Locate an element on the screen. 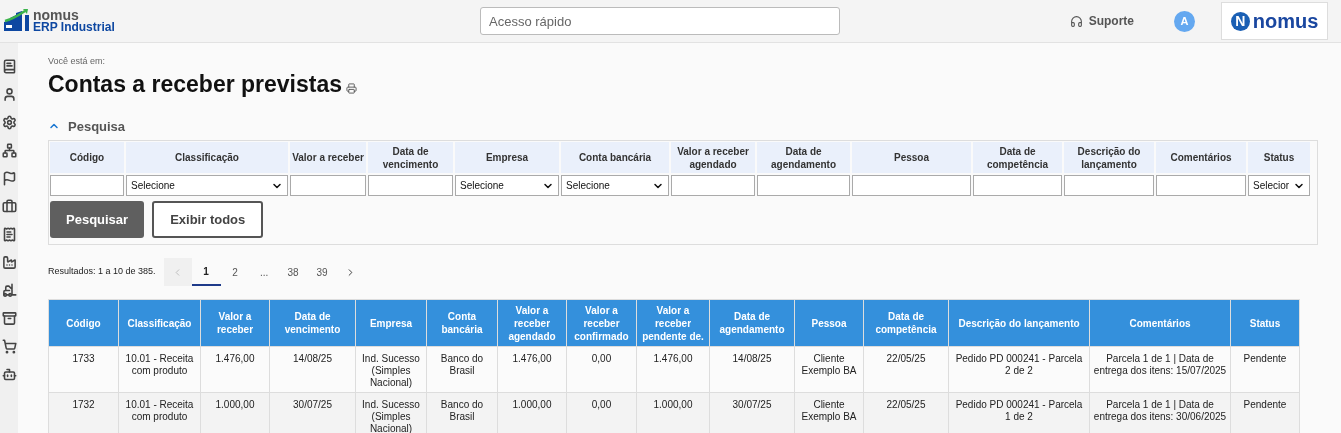 The width and height of the screenshot is (1341, 433). column-header: Conta bancária is located at coordinates (462, 323).